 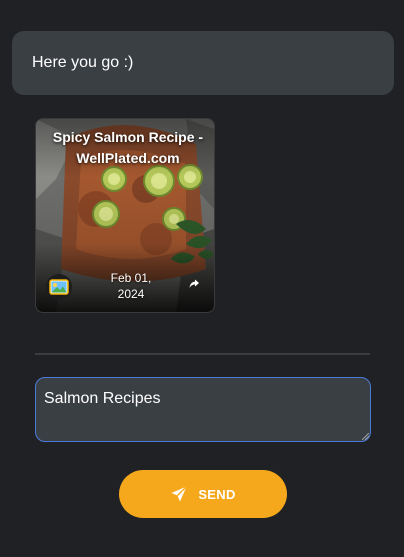 What do you see at coordinates (203, 409) in the screenshot?
I see `message-input: Salmon Recipes` at bounding box center [203, 409].